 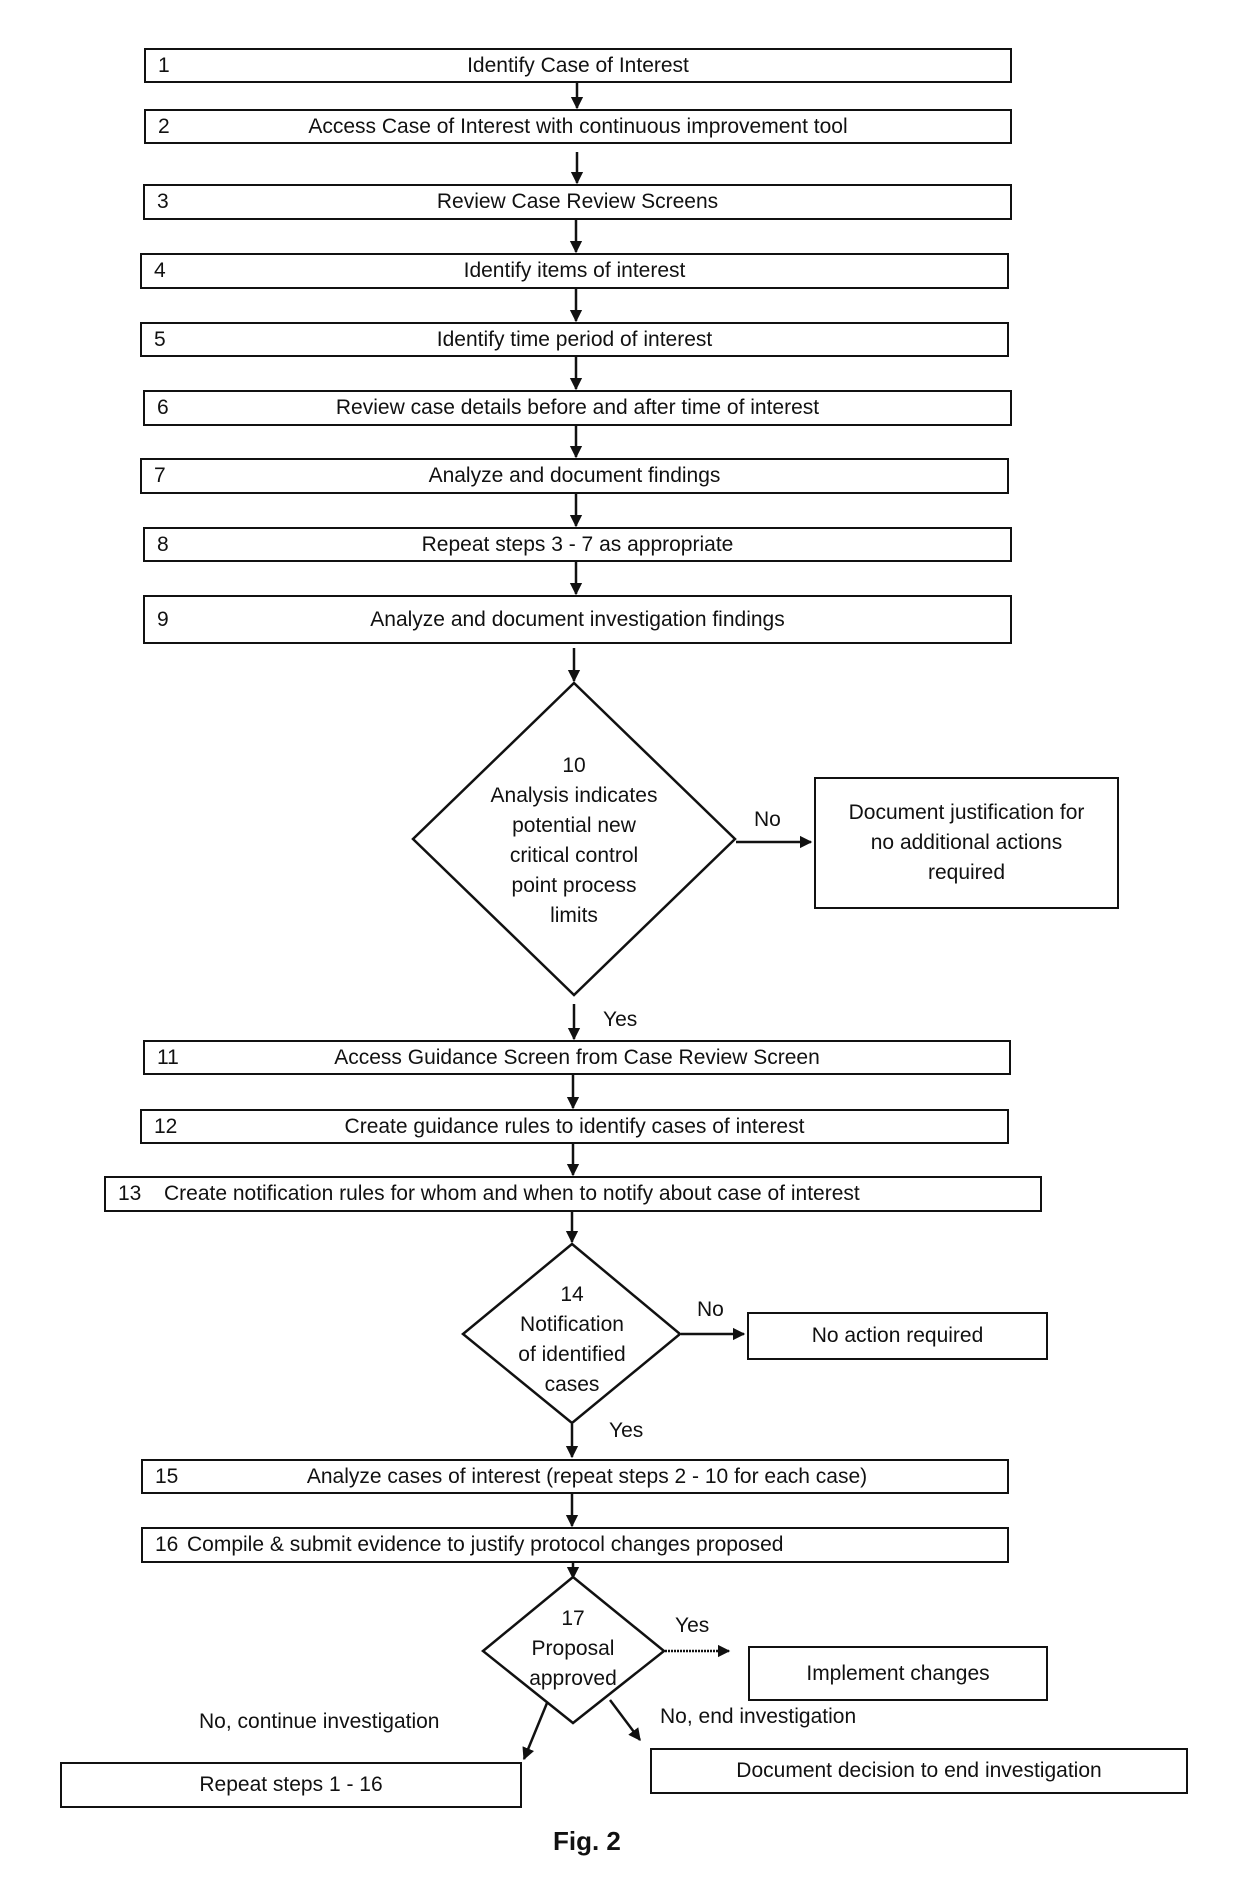 I want to click on decision-10-yes-label: Yes, so click(x=620, y=1019).